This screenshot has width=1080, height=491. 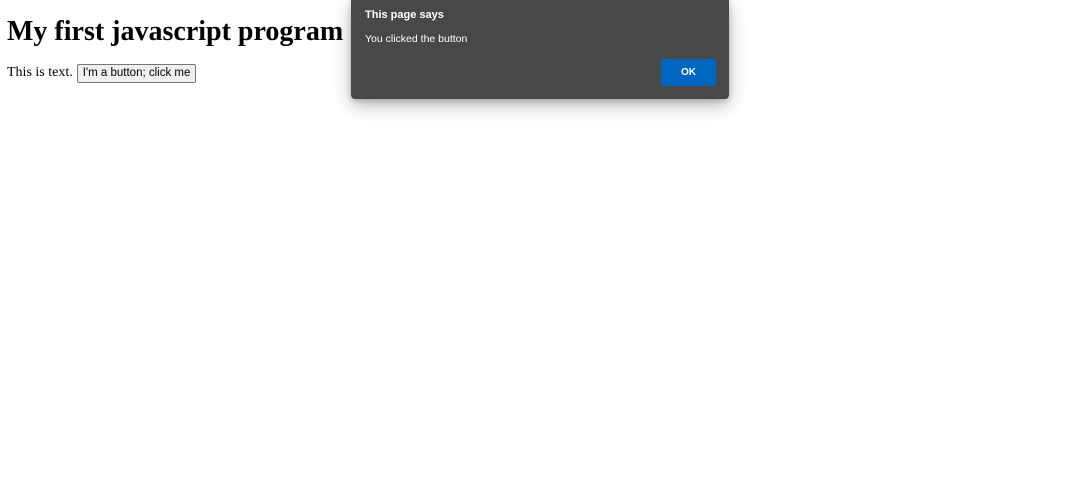 I want to click on alert-dialog: This page says You clicked the button OK, so click(x=540, y=49).